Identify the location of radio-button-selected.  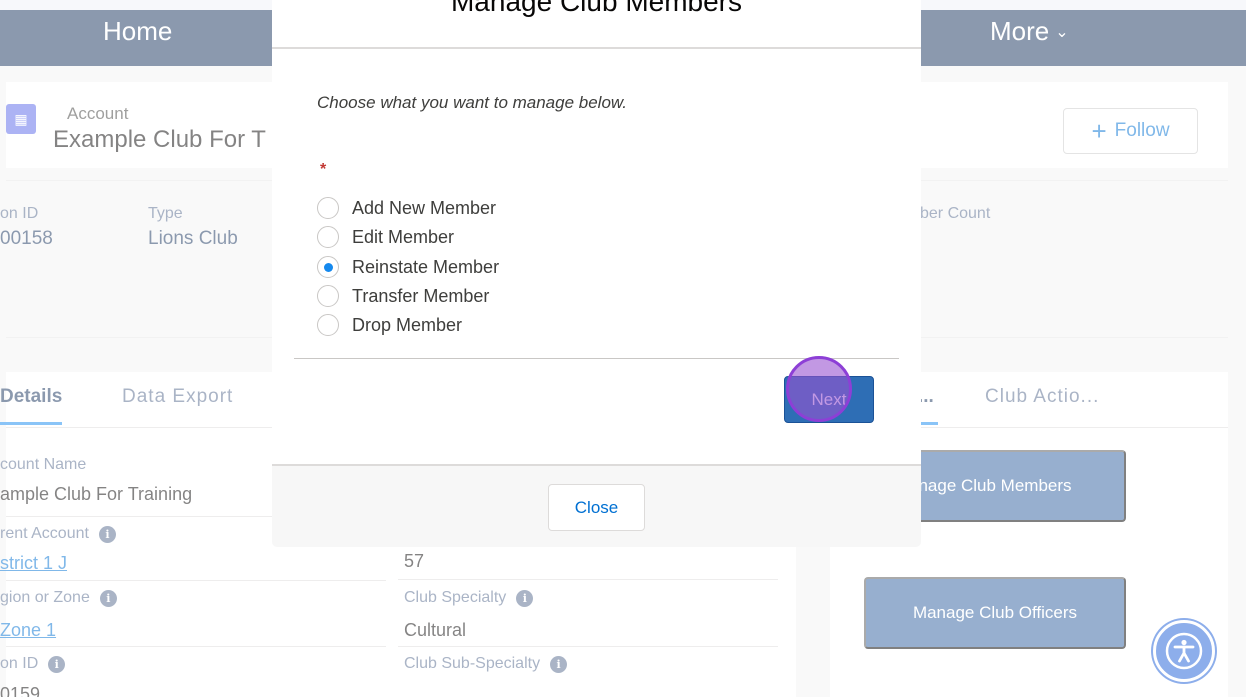
(328, 267).